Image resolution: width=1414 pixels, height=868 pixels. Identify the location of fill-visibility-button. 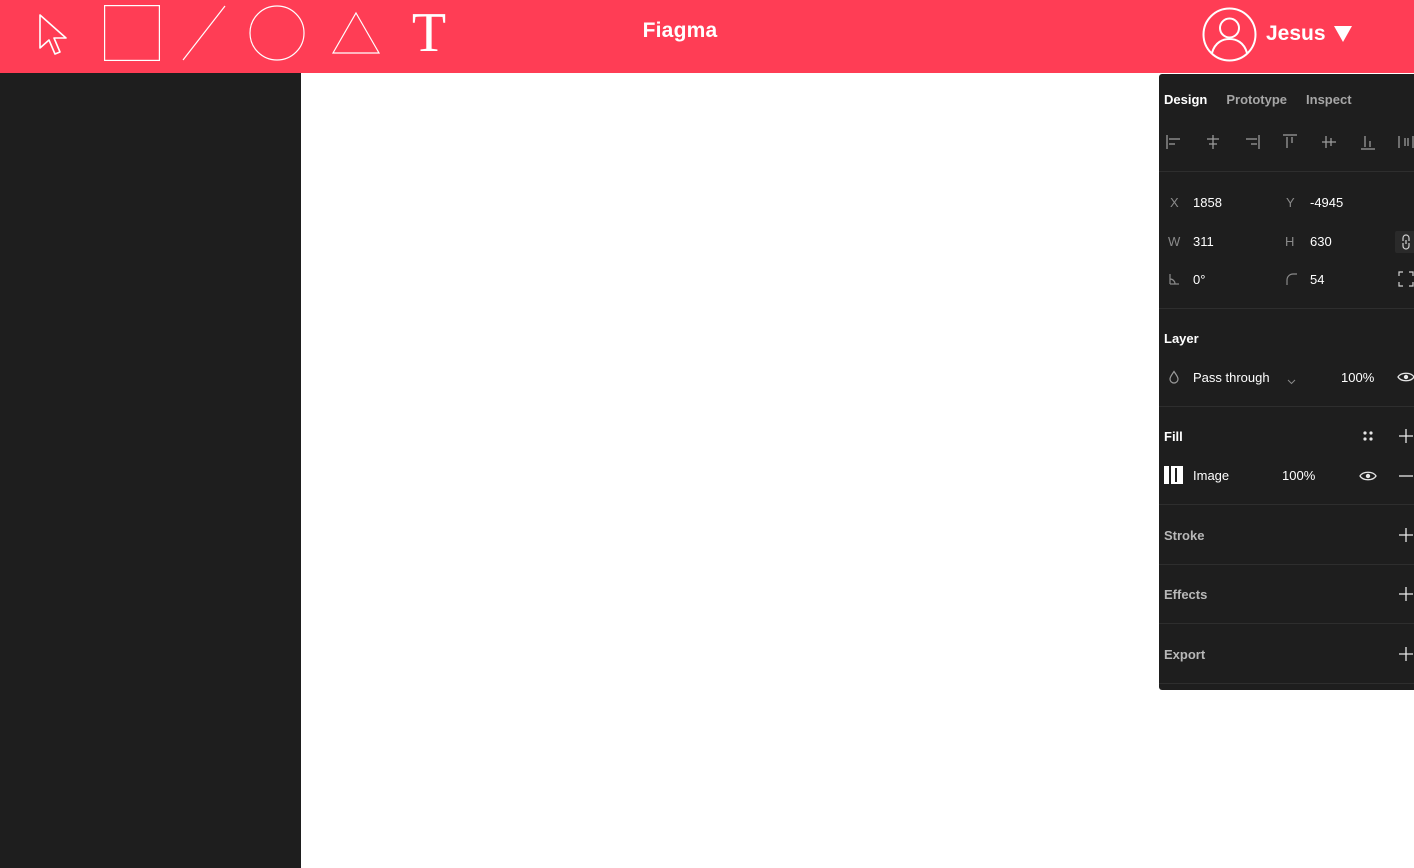
(1368, 476).